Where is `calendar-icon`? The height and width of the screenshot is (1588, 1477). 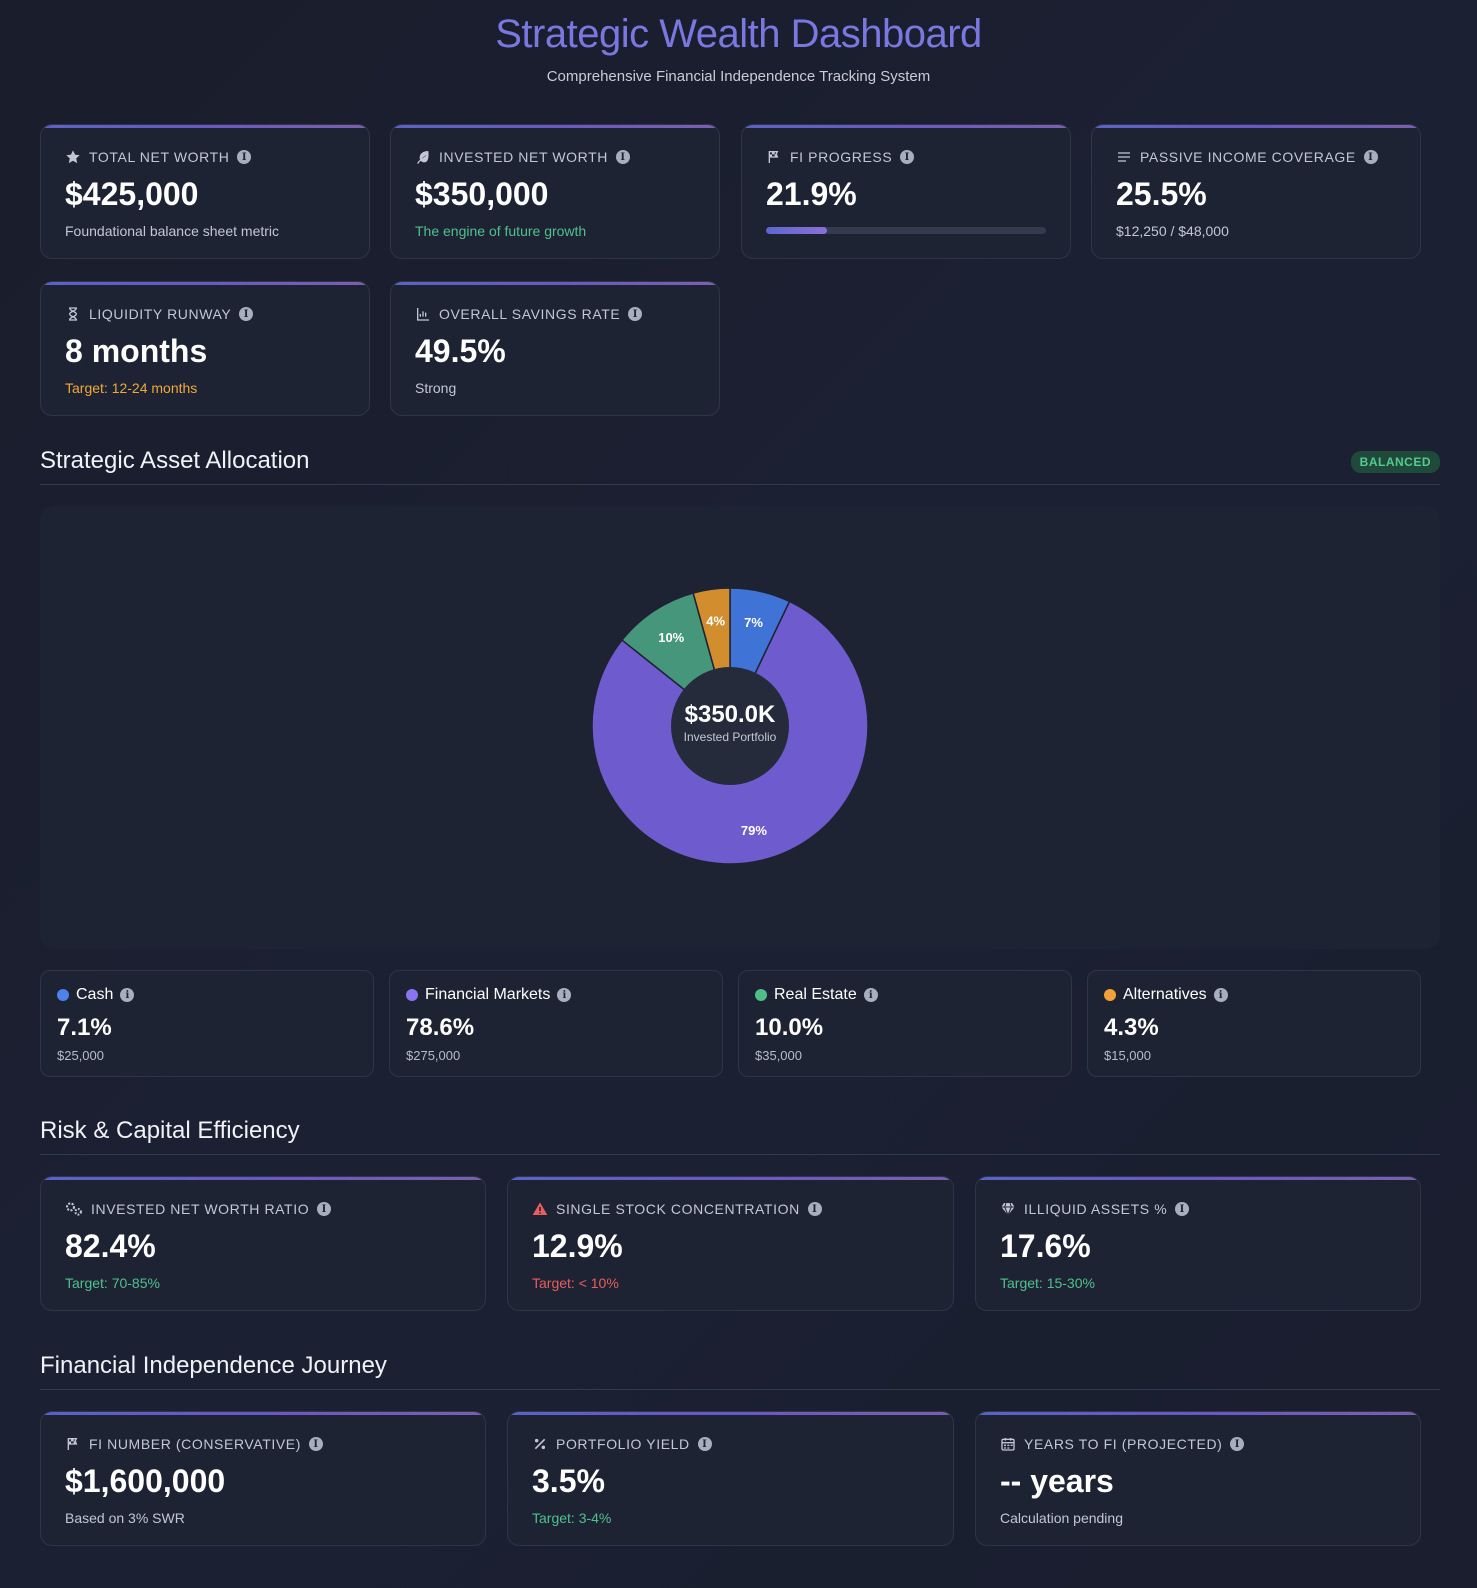 calendar-icon is located at coordinates (1008, 1444).